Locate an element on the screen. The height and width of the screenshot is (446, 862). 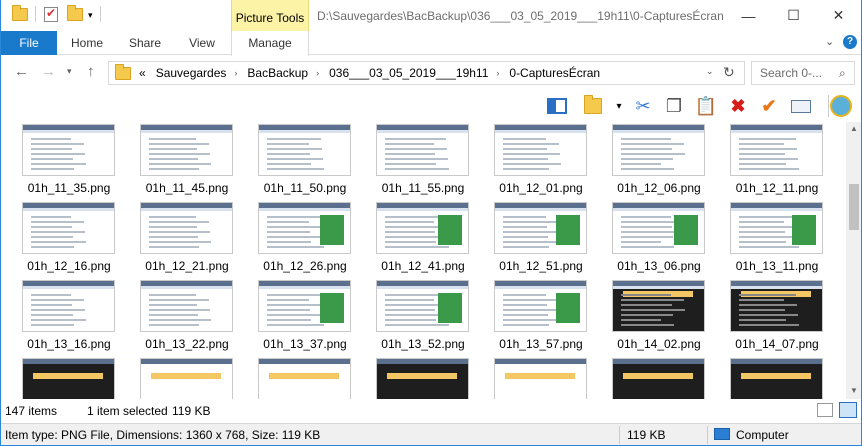
scrollbar-thumb is located at coordinates (854, 207).